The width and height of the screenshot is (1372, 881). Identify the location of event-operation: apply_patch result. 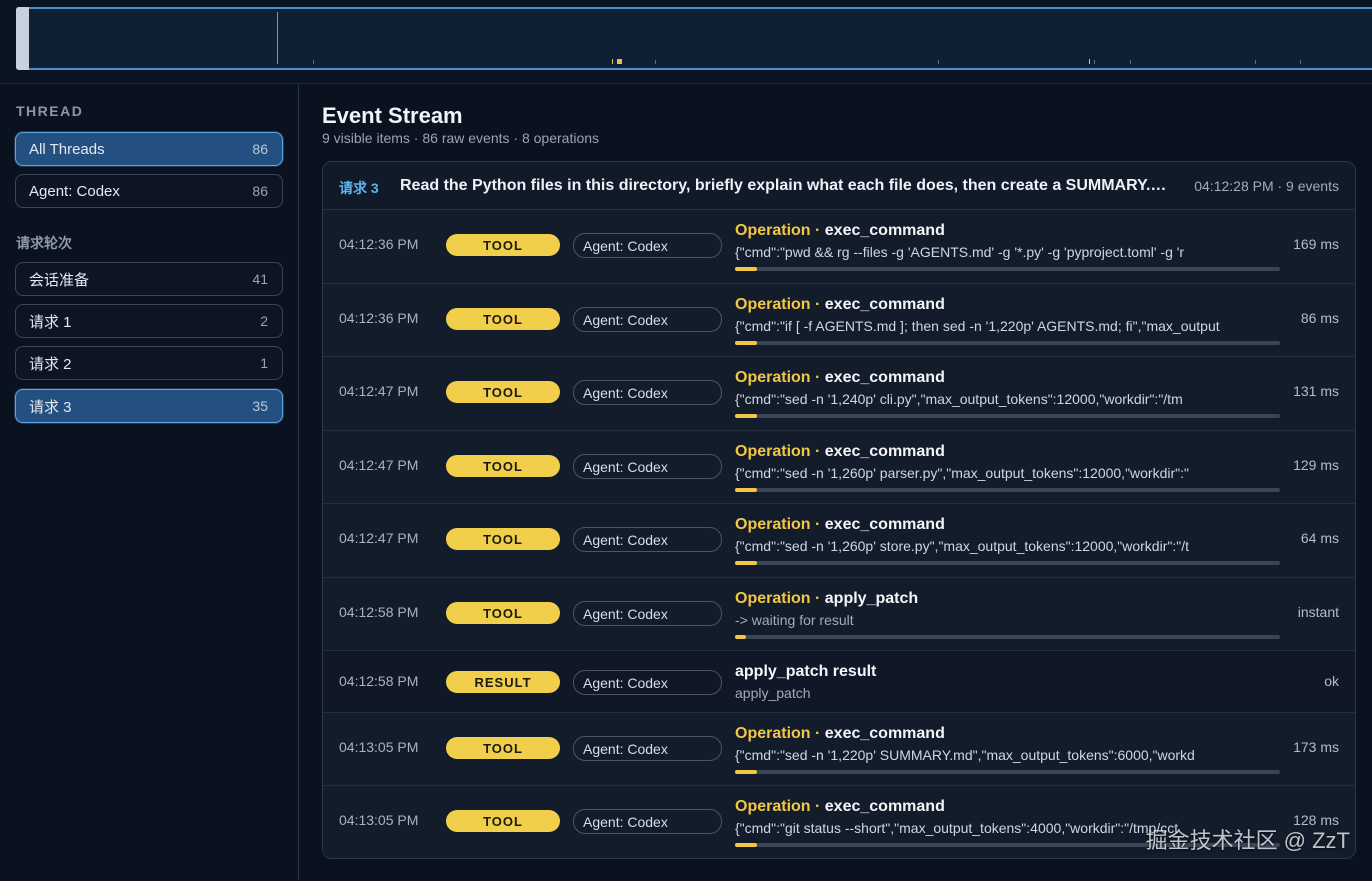
(805, 672).